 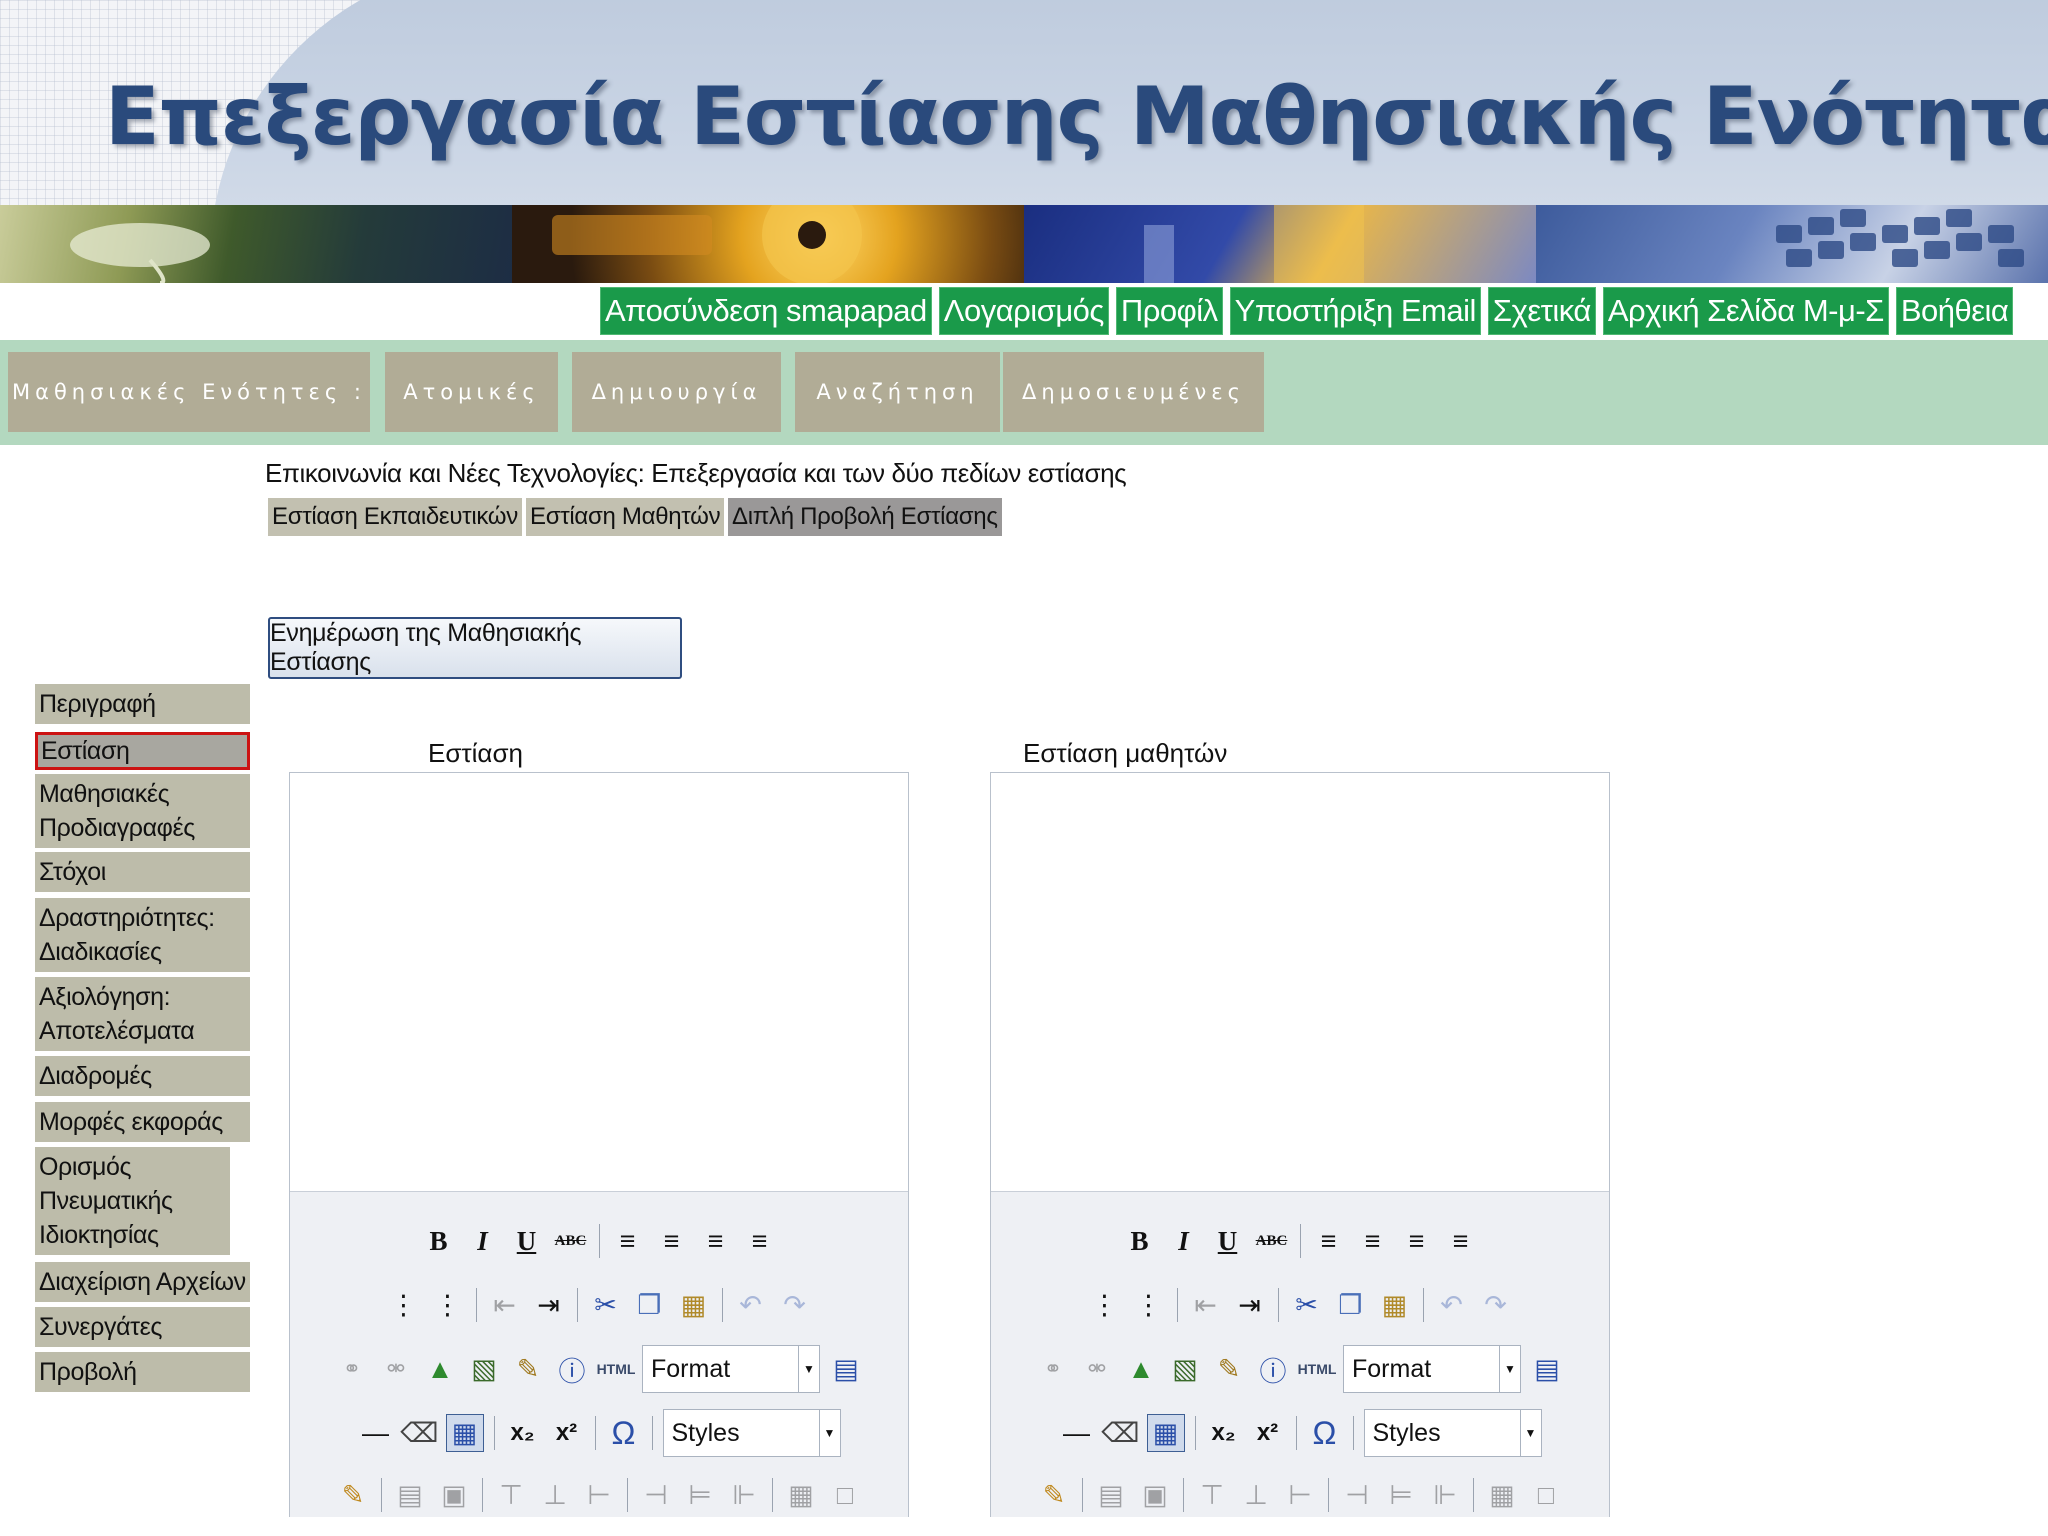 I want to click on sidebar-item-learning-specs: Μαθησιακές Προδιαγραφές, so click(x=142, y=811).